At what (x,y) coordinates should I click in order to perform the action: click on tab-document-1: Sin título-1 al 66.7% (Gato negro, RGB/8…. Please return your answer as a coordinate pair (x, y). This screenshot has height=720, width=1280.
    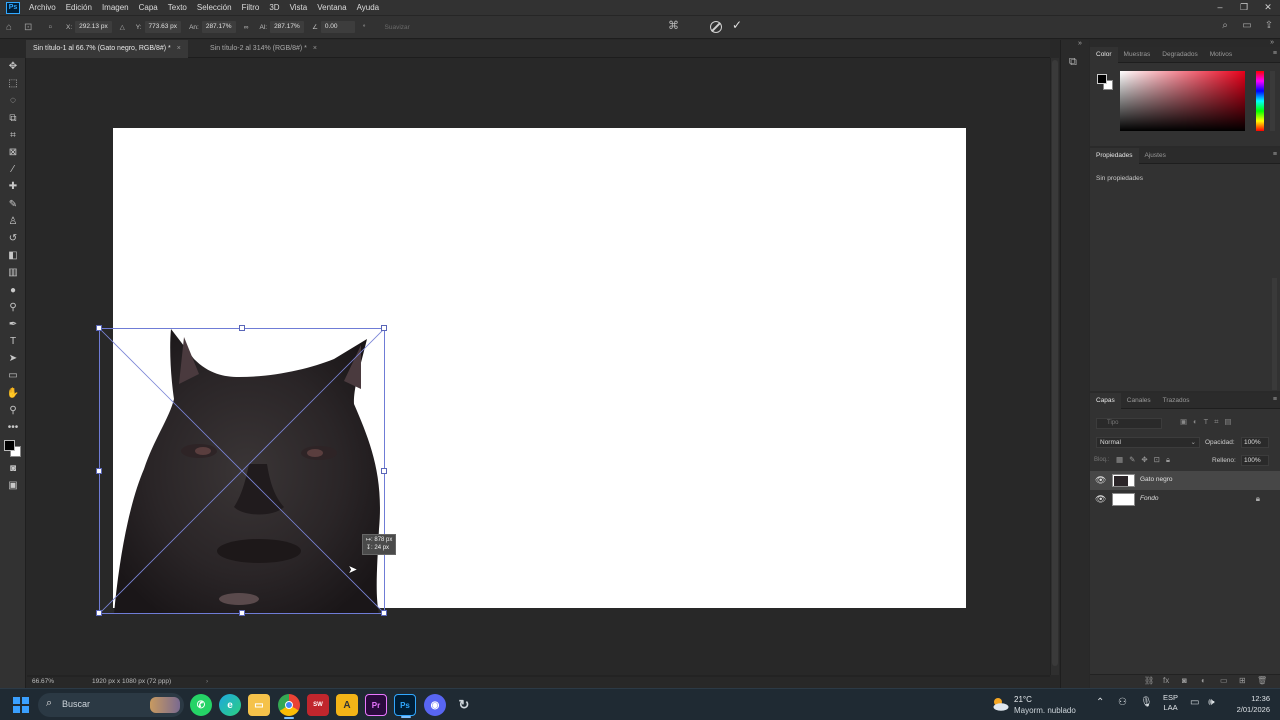
    Looking at the image, I should click on (107, 49).